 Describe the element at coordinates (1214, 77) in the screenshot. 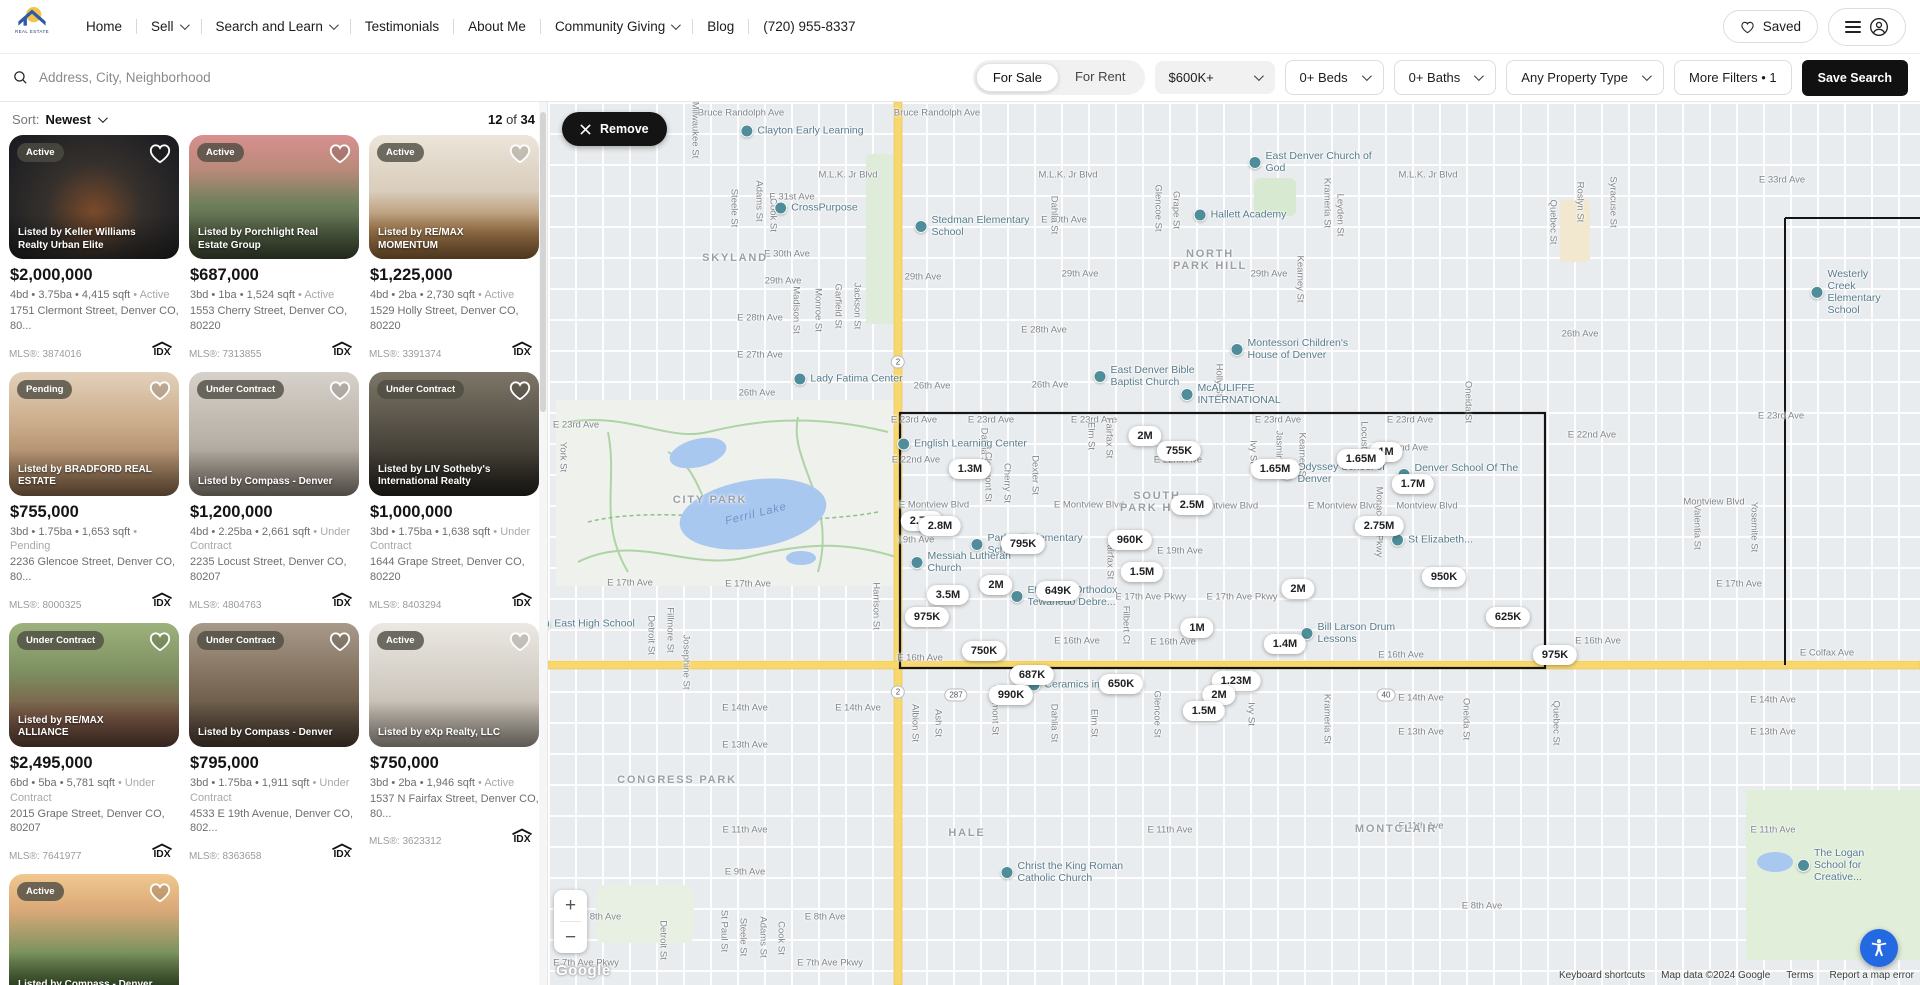

I see `price-filter: $600K+` at that location.